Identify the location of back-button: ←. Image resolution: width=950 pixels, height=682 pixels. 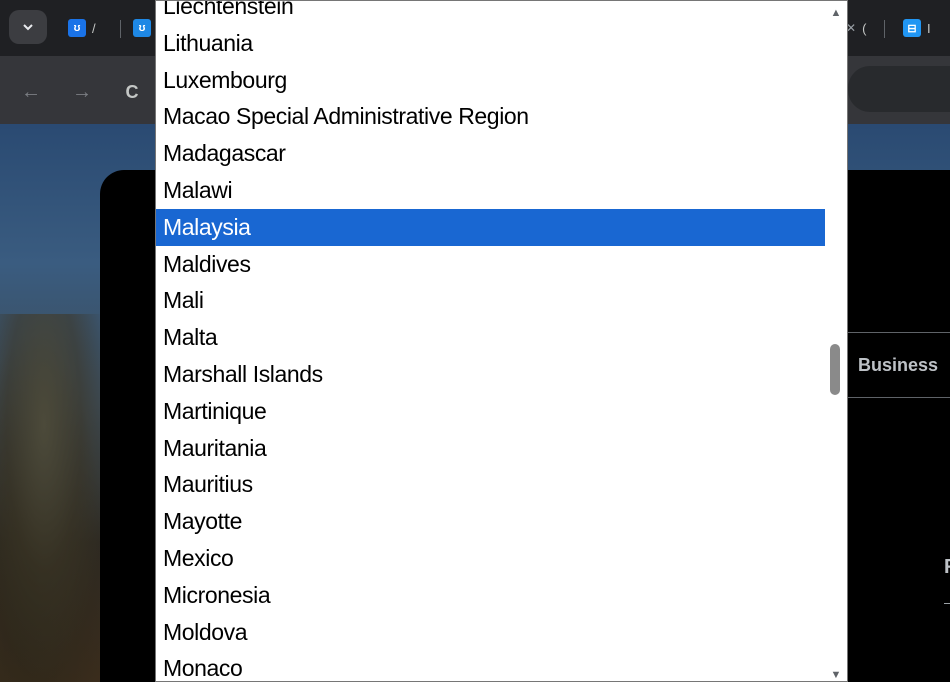
(31, 92).